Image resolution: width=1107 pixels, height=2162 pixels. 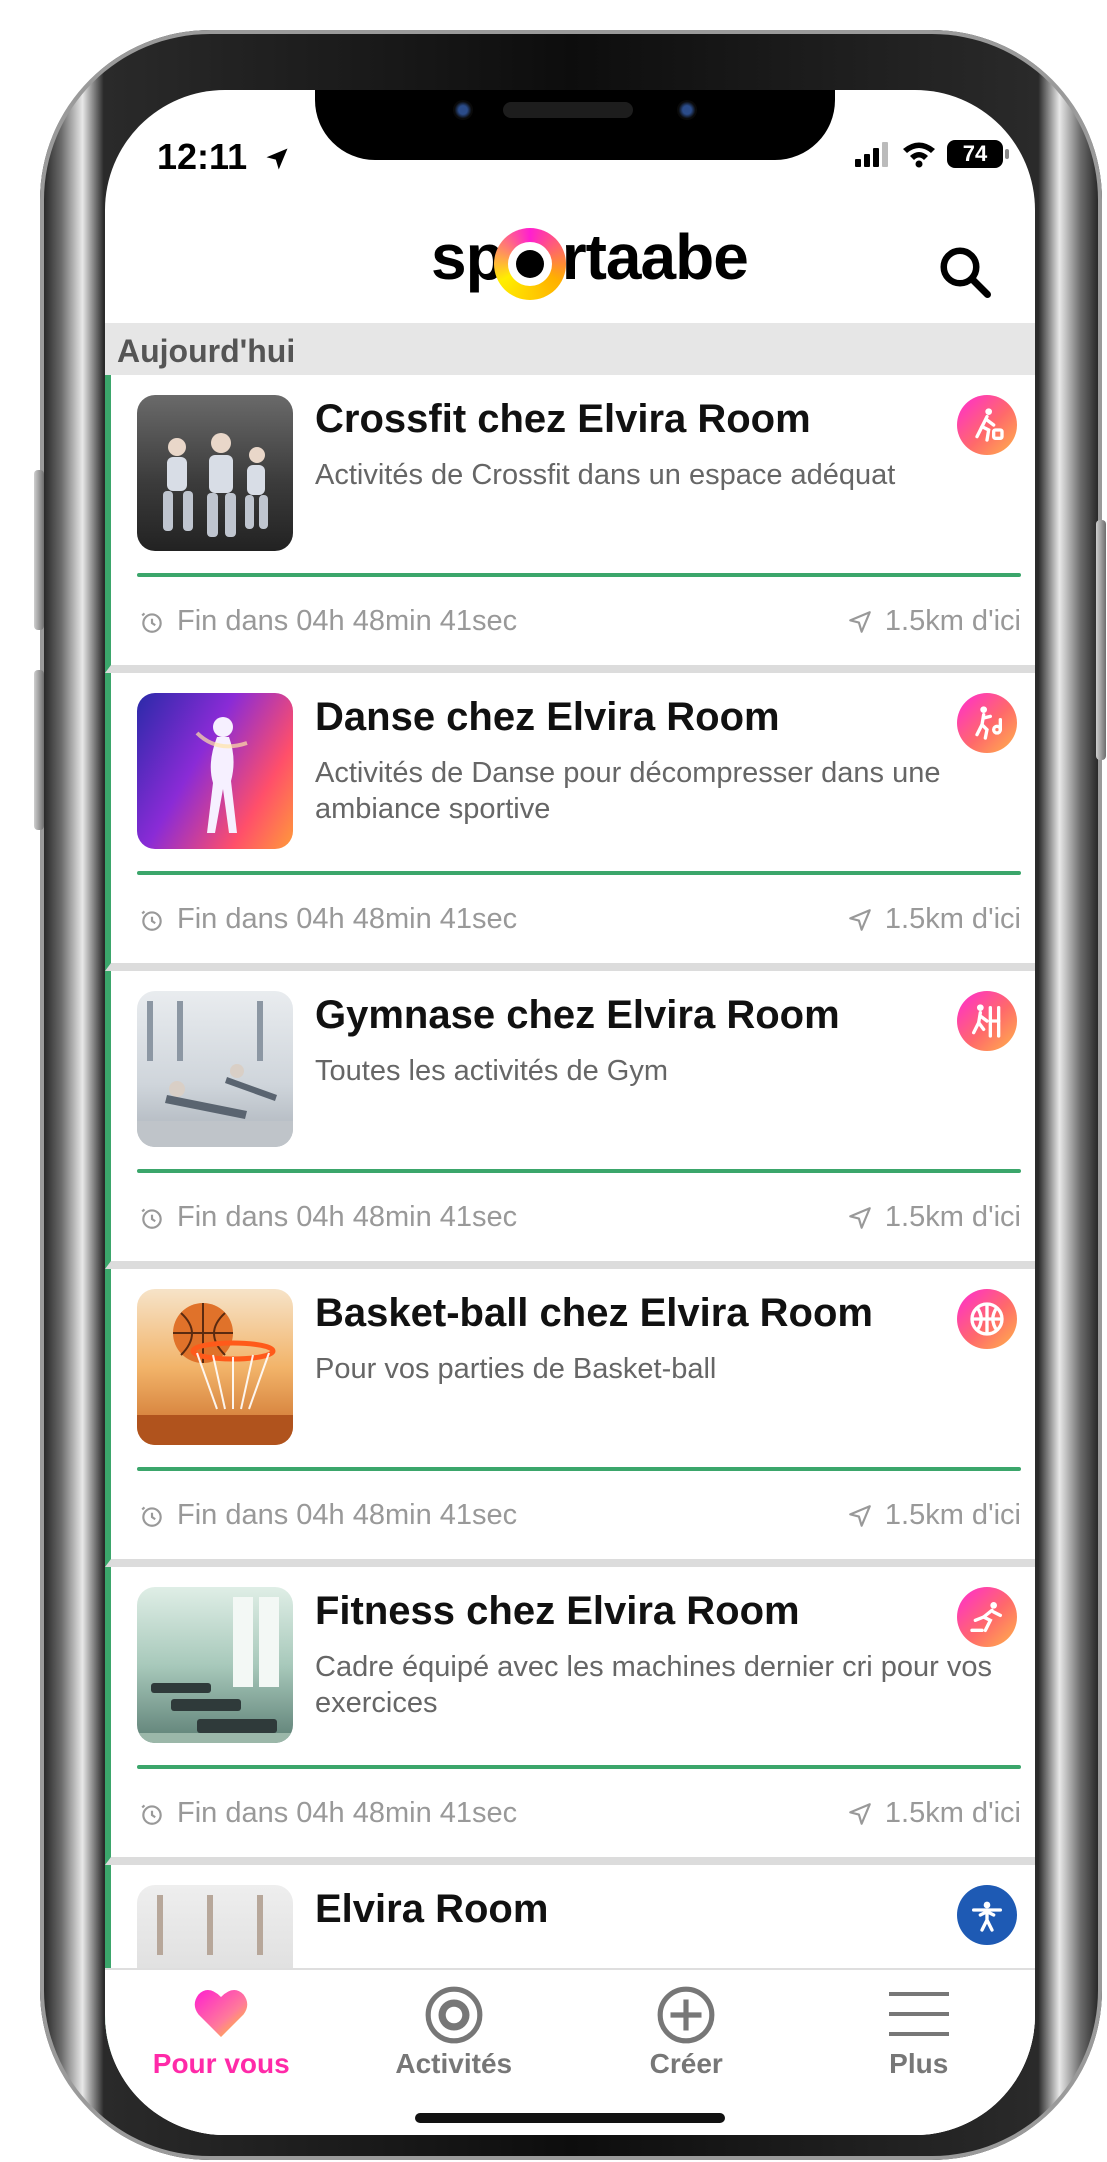 I want to click on tab-pour-vous: Pour vous, so click(x=221, y=2052).